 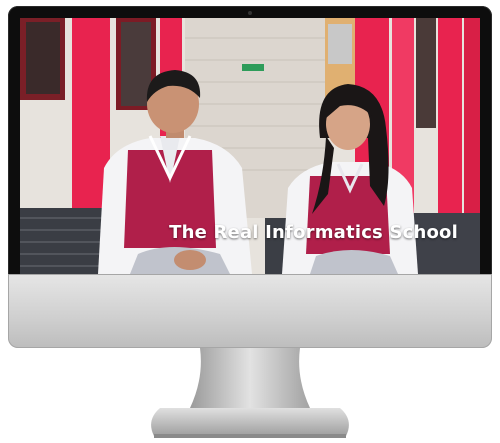 What do you see at coordinates (250, 393) in the screenshot?
I see `monitor-stand` at bounding box center [250, 393].